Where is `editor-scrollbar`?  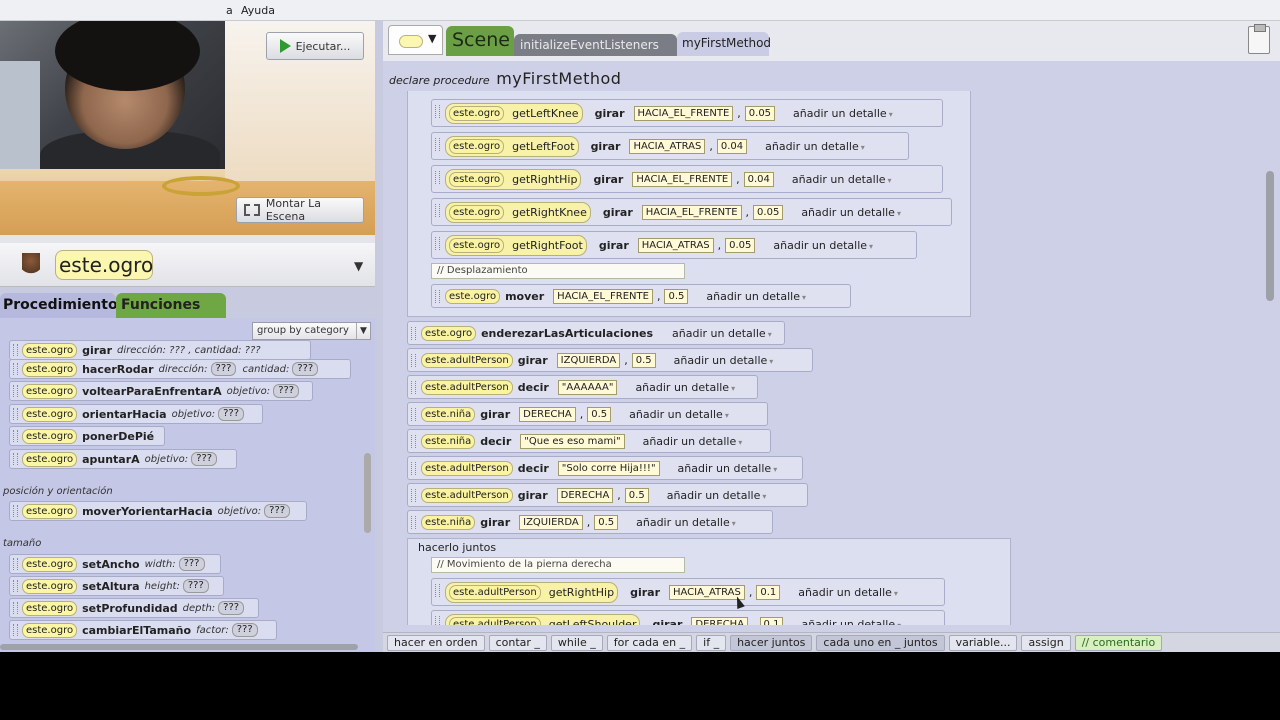
editor-scrollbar is located at coordinates (1270, 236).